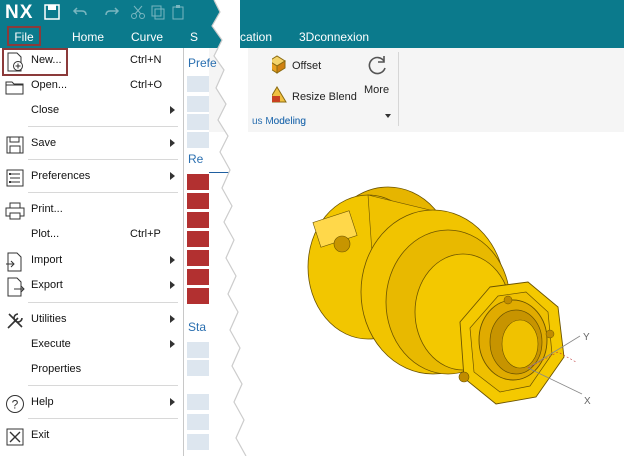 Image resolution: width=624 pixels, height=461 pixels. Describe the element at coordinates (56, 369) in the screenshot. I see `menu-label-properties: Properties` at that location.